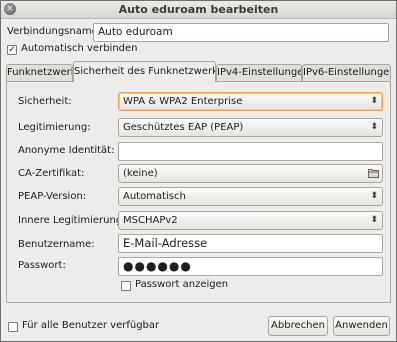 The height and width of the screenshot is (342, 397). I want to click on apply-button: Anwenden, so click(361, 326).